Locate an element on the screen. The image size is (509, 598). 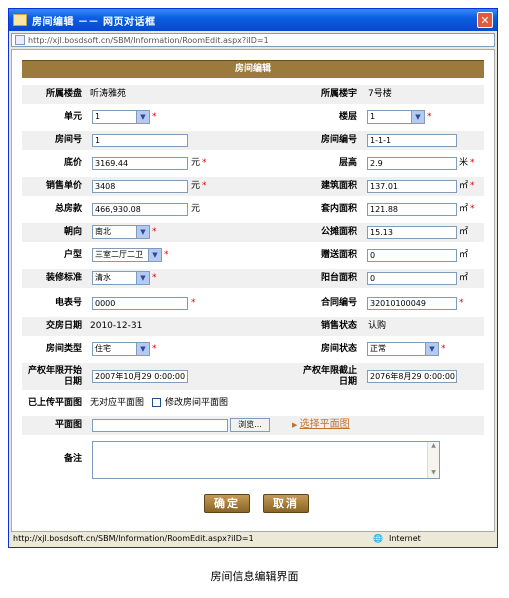
title-bar: 房间编辑 －－ 网页对话框 ✕ is located at coordinates (253, 20).